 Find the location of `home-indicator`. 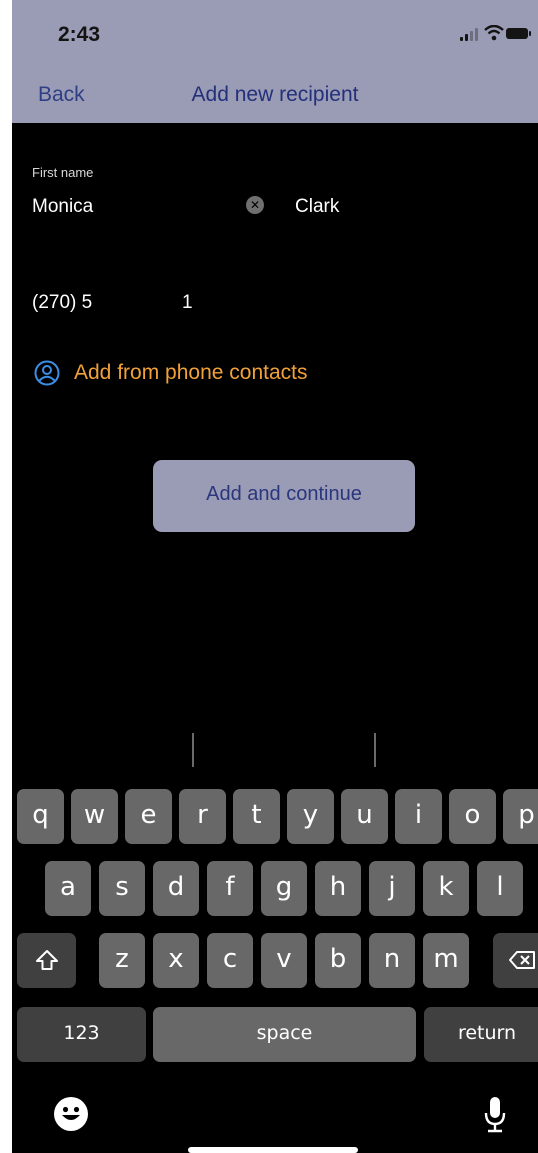

home-indicator is located at coordinates (273, 1150).